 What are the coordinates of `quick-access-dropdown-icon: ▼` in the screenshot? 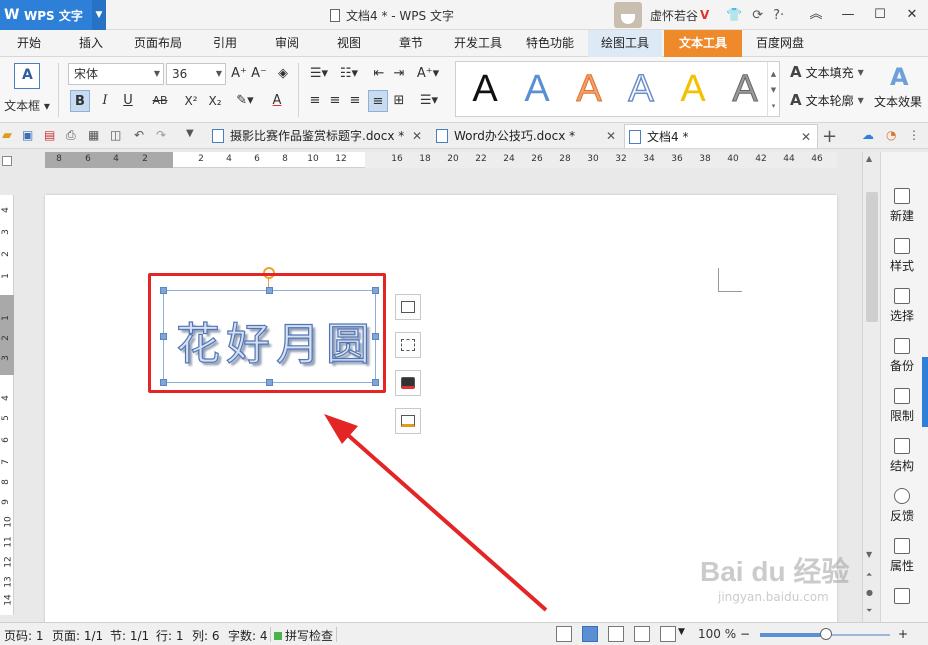 It's located at (194, 136).